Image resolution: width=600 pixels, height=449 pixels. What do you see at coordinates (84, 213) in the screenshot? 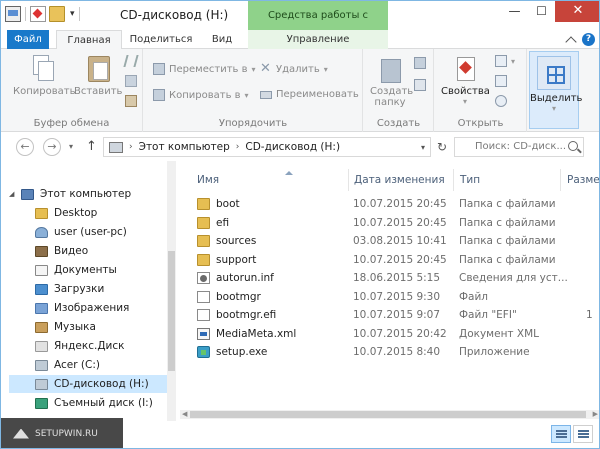
I see `nav-item-desktop: Desktop` at bounding box center [84, 213].